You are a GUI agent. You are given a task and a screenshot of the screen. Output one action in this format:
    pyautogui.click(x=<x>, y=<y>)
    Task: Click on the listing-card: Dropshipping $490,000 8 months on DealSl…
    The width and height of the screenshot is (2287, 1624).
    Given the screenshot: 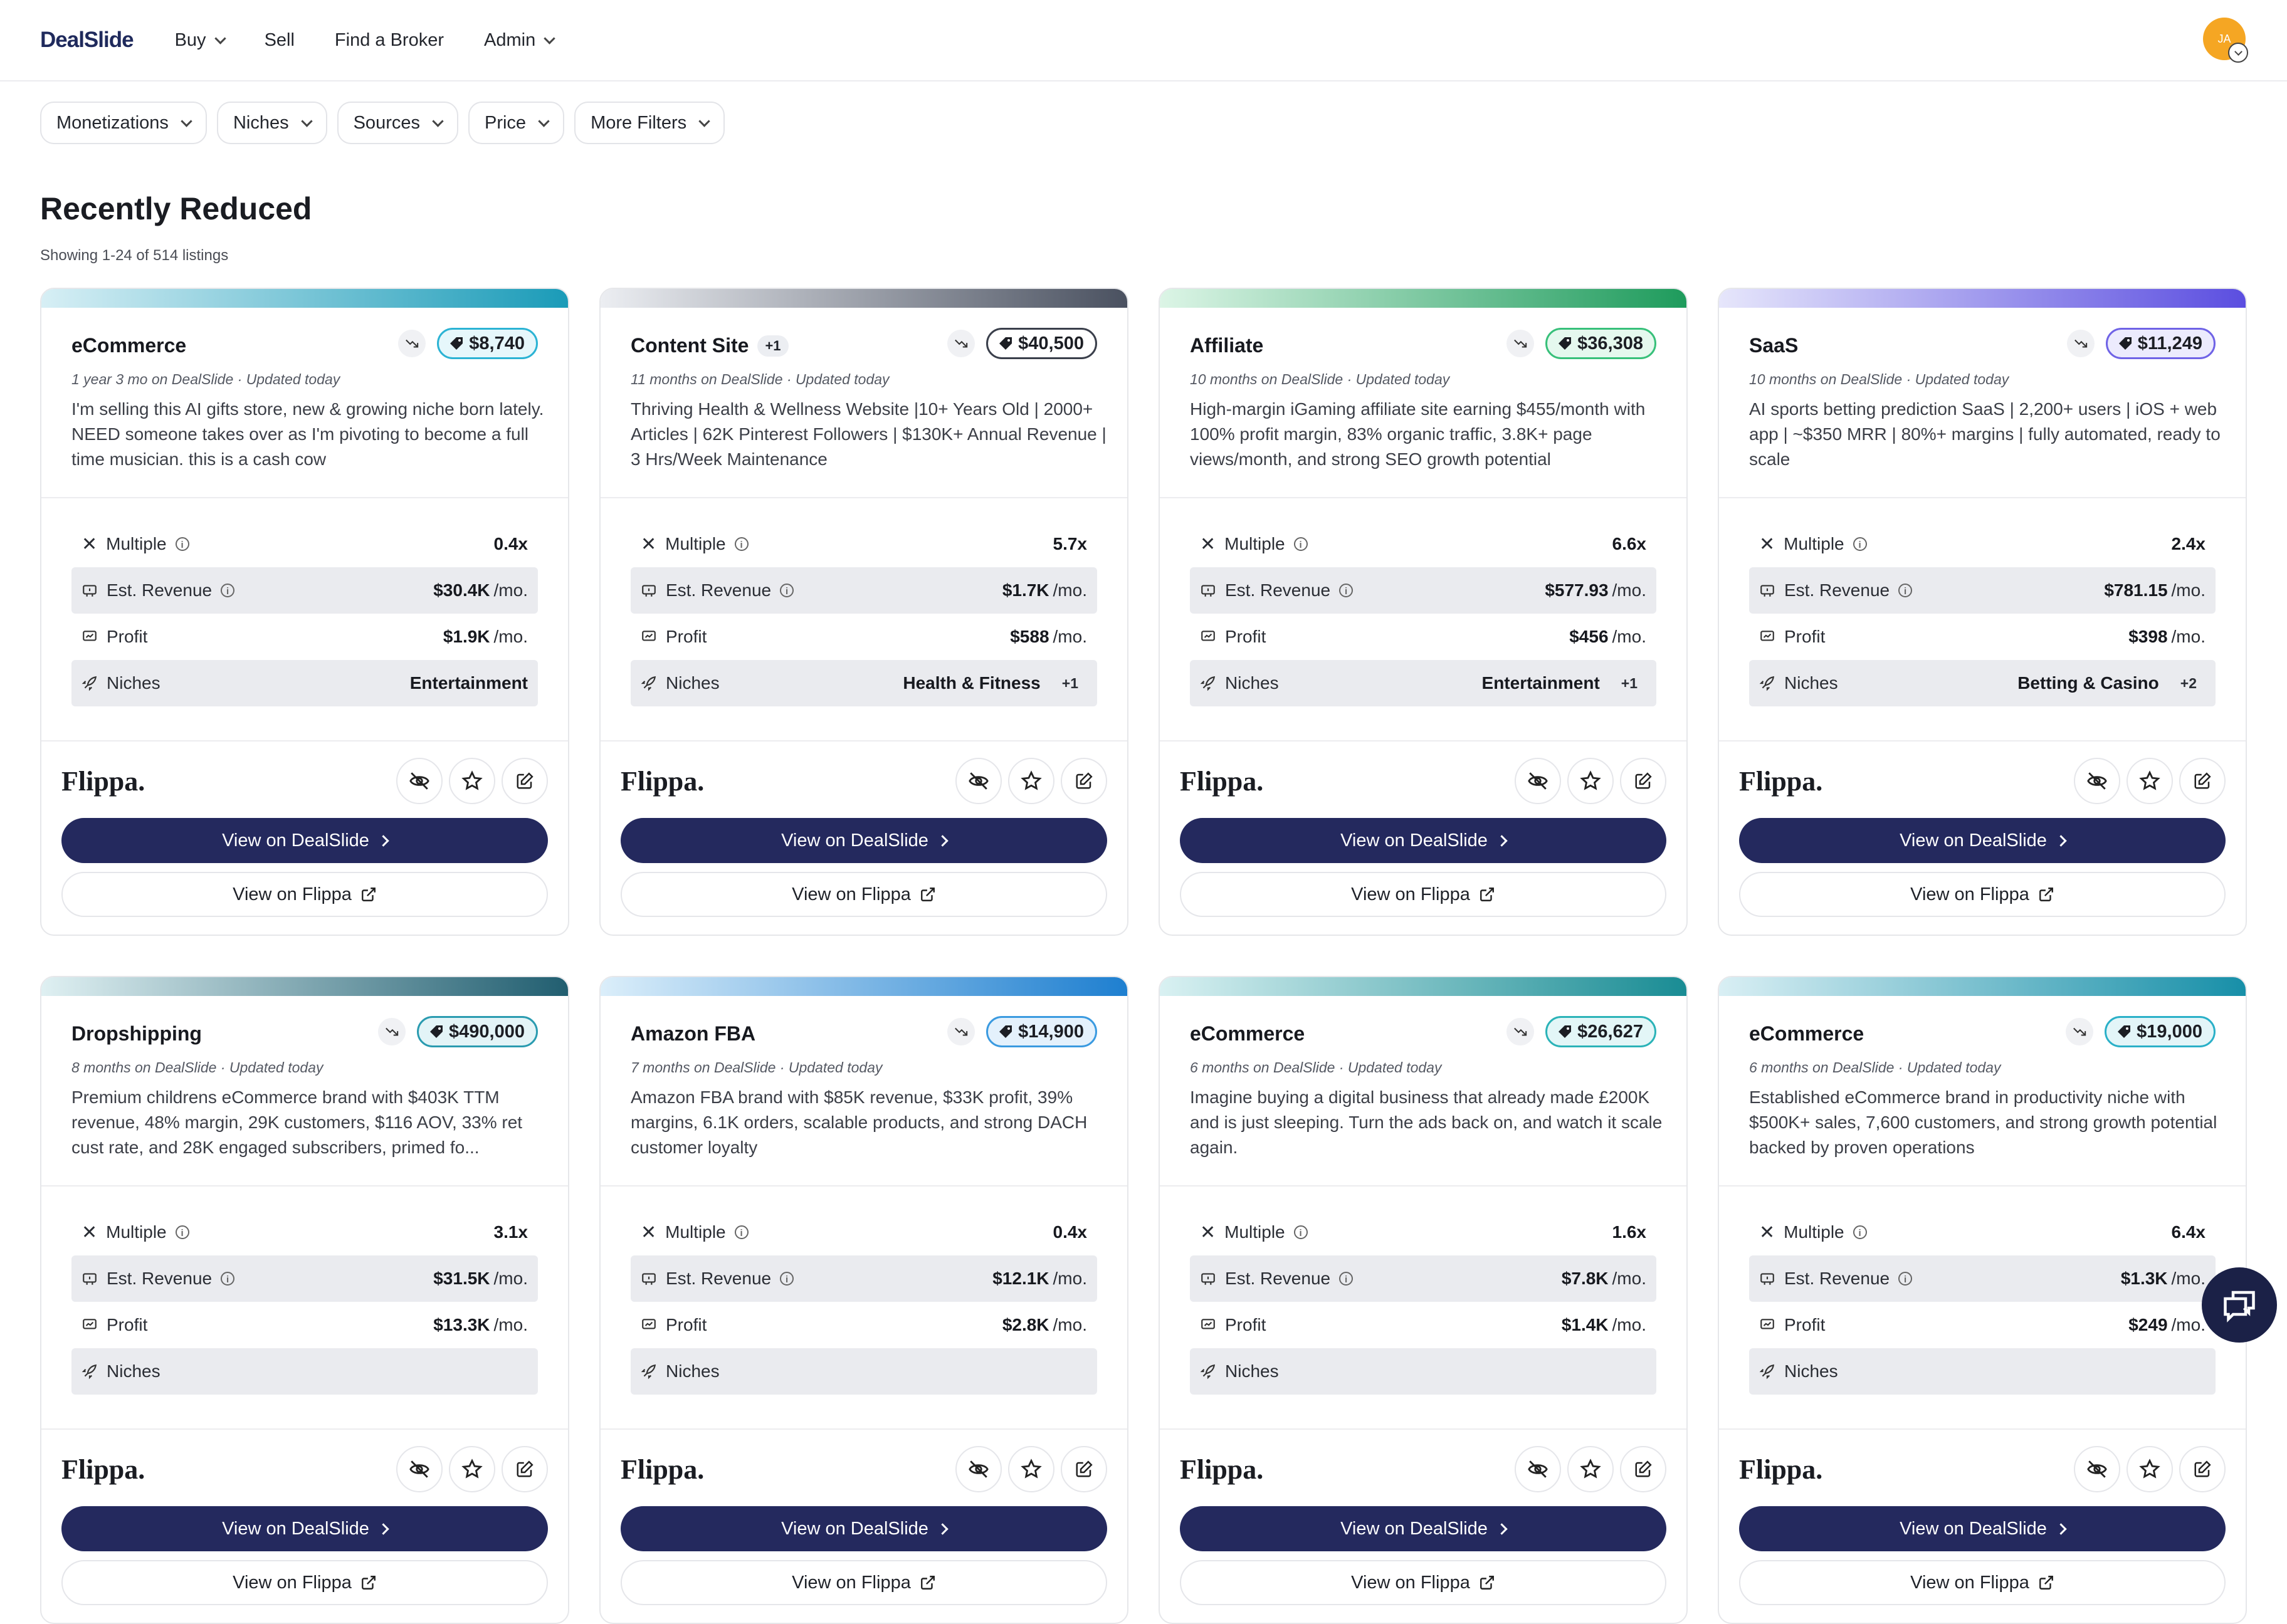 What is the action you would take?
    pyautogui.click(x=305, y=1300)
    